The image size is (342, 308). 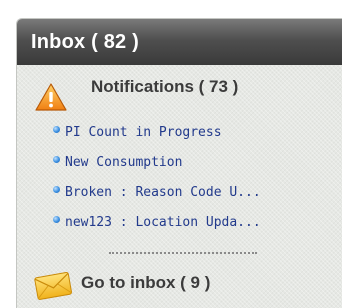 What do you see at coordinates (143, 132) in the screenshot?
I see `notification-item-label: PI Count in Progress` at bounding box center [143, 132].